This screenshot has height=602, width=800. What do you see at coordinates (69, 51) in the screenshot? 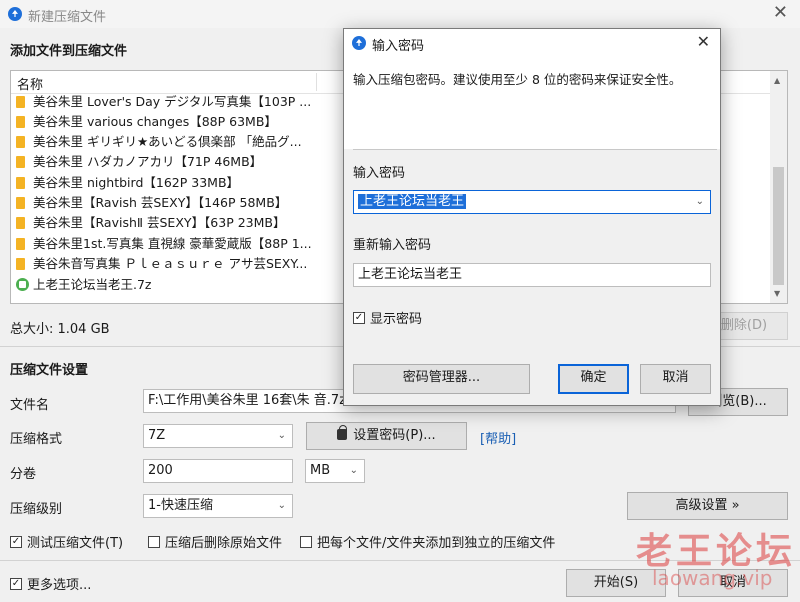
I see `add-files-heading: 添加文件到压缩文件` at bounding box center [69, 51].